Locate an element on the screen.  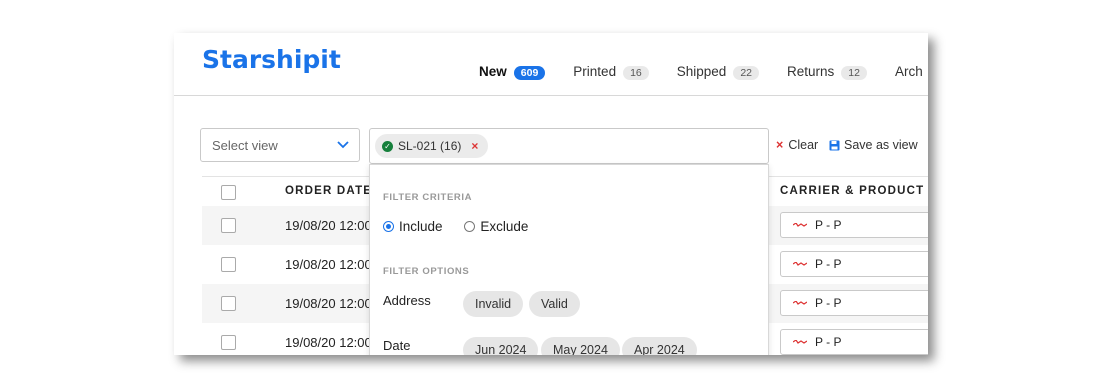
address-option-valid: Valid is located at coordinates (554, 304).